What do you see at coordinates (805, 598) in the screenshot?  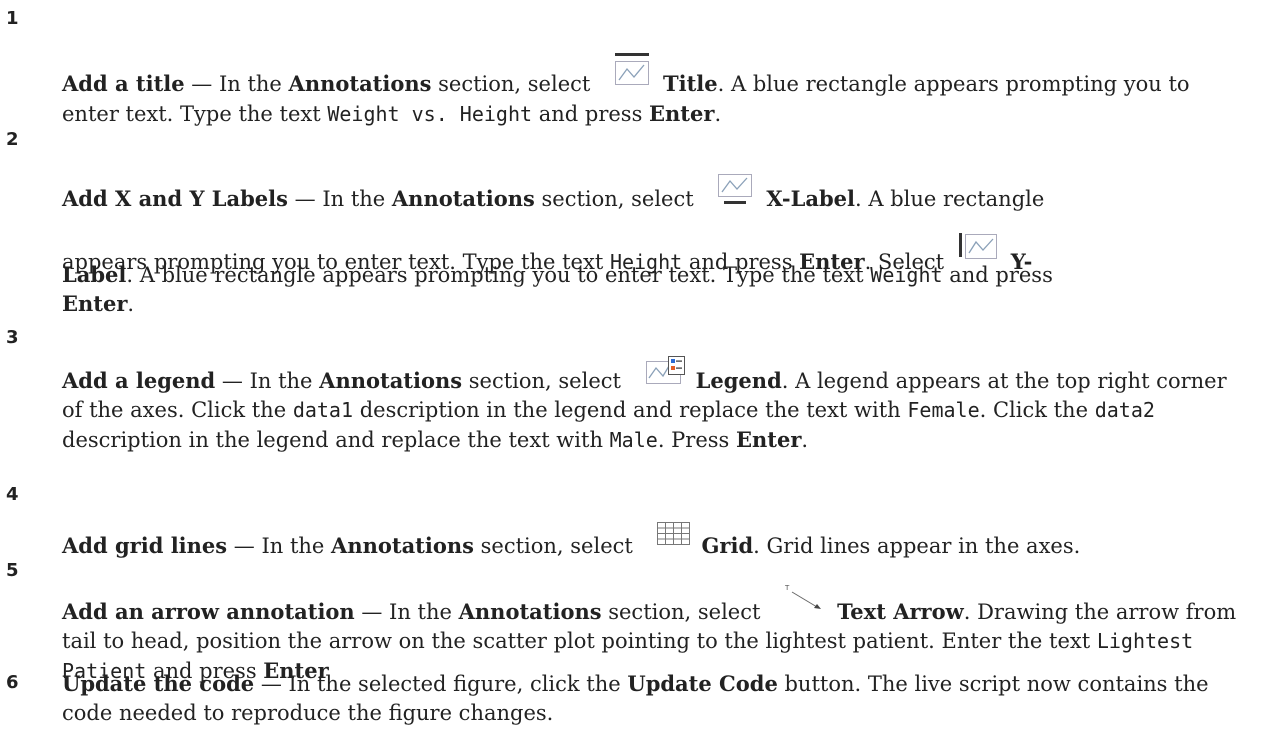 I see `text-arrow-icon: T` at bounding box center [805, 598].